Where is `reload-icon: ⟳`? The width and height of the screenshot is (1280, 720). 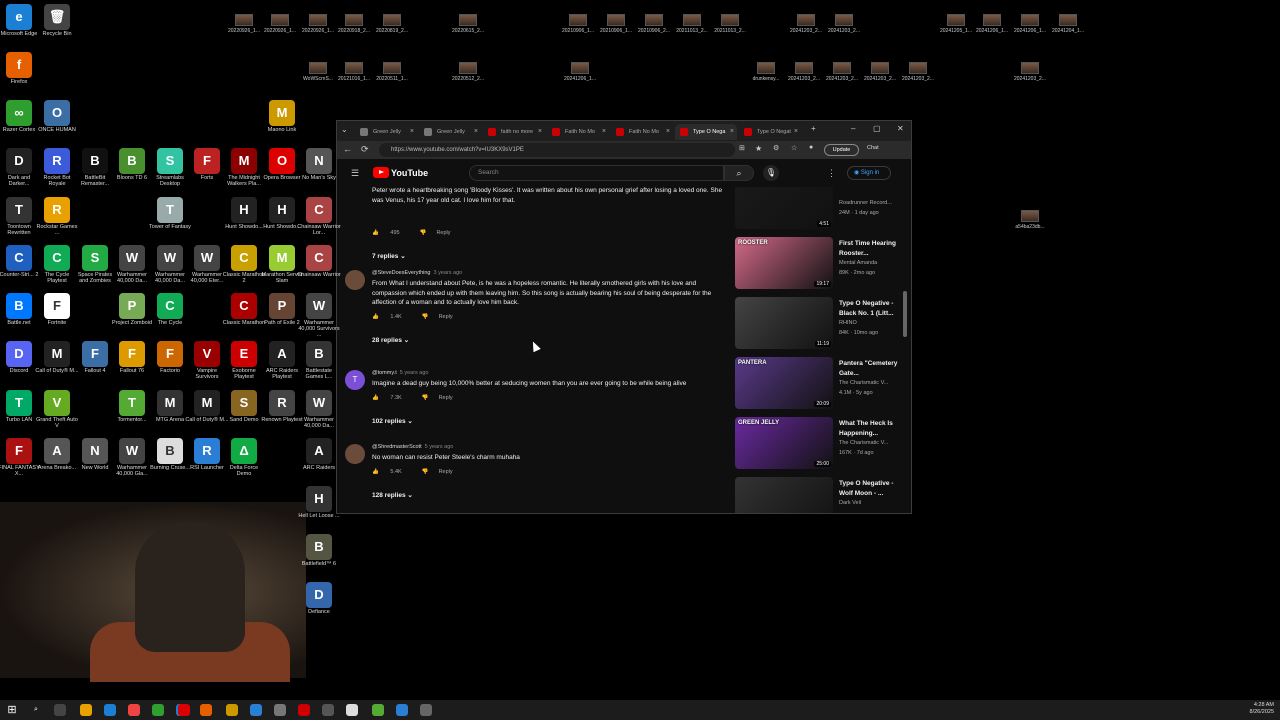
reload-icon: ⟳ is located at coordinates (365, 149).